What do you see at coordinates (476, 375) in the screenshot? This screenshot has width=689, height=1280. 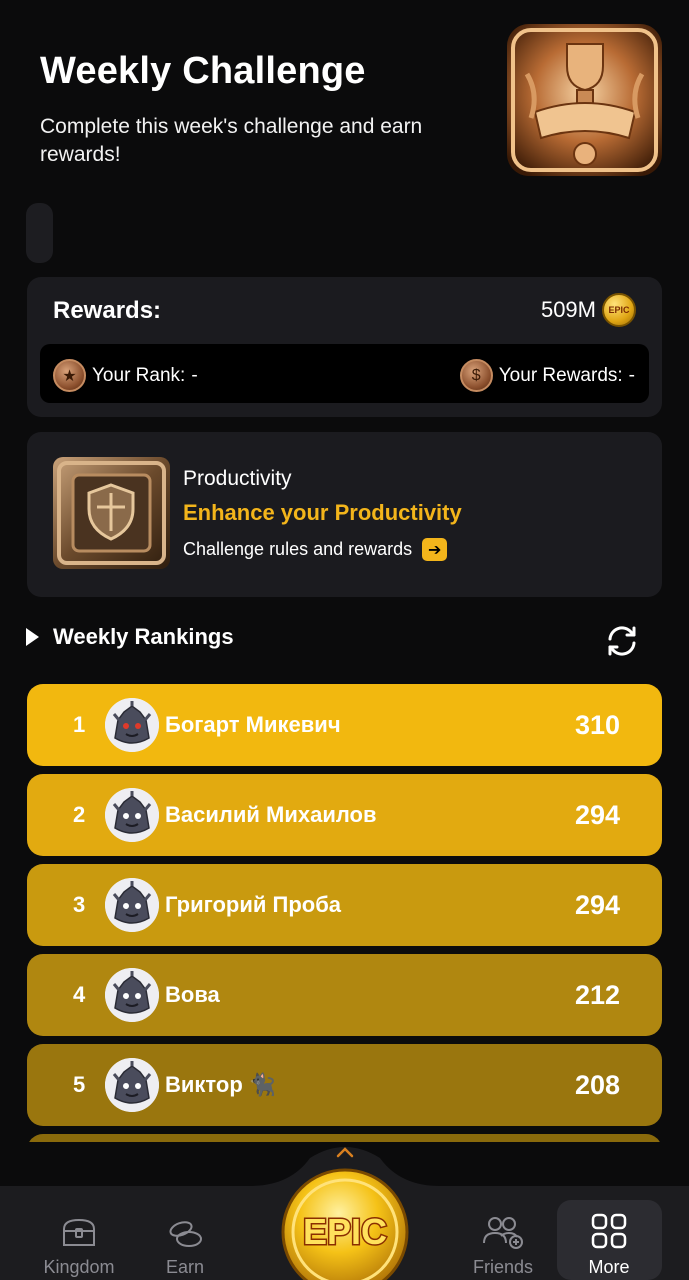 I see `dollar-coin-icon: $` at bounding box center [476, 375].